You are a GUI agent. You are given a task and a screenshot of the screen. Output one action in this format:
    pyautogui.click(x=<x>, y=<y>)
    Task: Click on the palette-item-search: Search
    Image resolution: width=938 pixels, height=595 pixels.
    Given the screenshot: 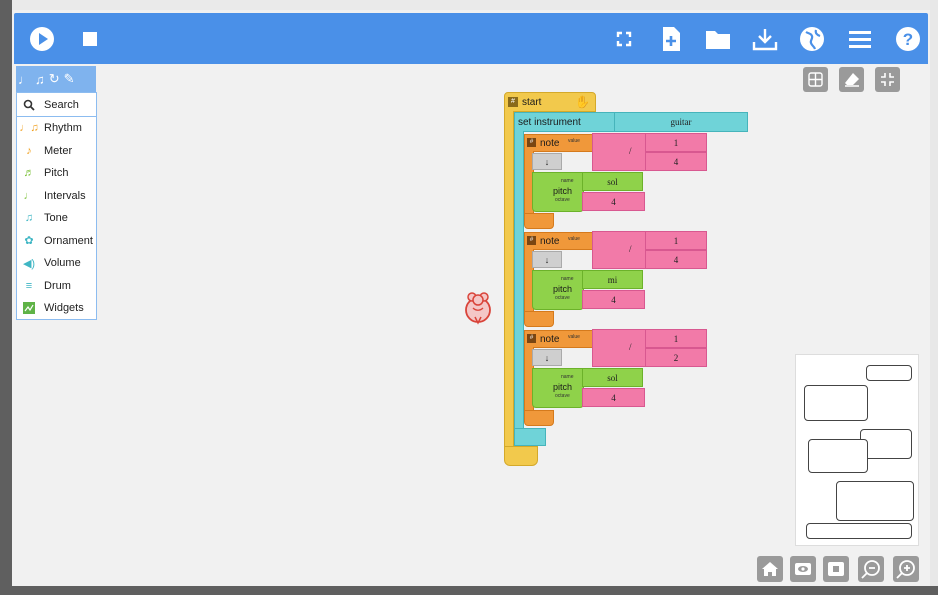 What is the action you would take?
    pyautogui.click(x=56, y=105)
    